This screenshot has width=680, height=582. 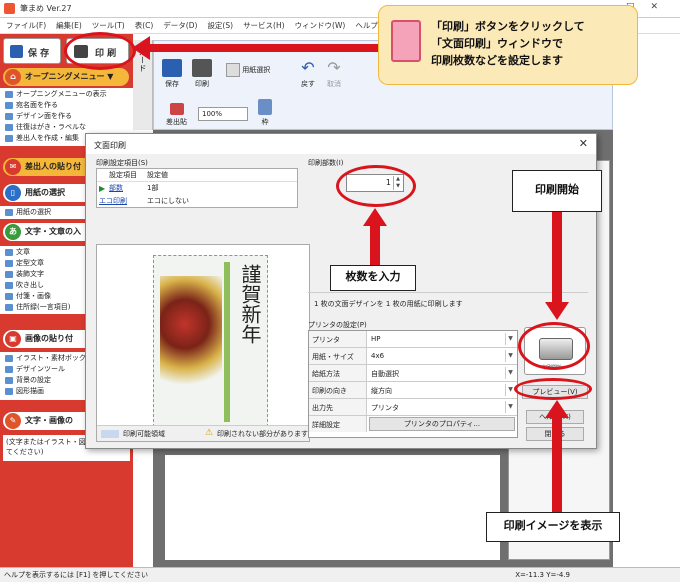 What do you see at coordinates (308, 67) in the screenshot?
I see `undo-icon: ↶` at bounding box center [308, 67].